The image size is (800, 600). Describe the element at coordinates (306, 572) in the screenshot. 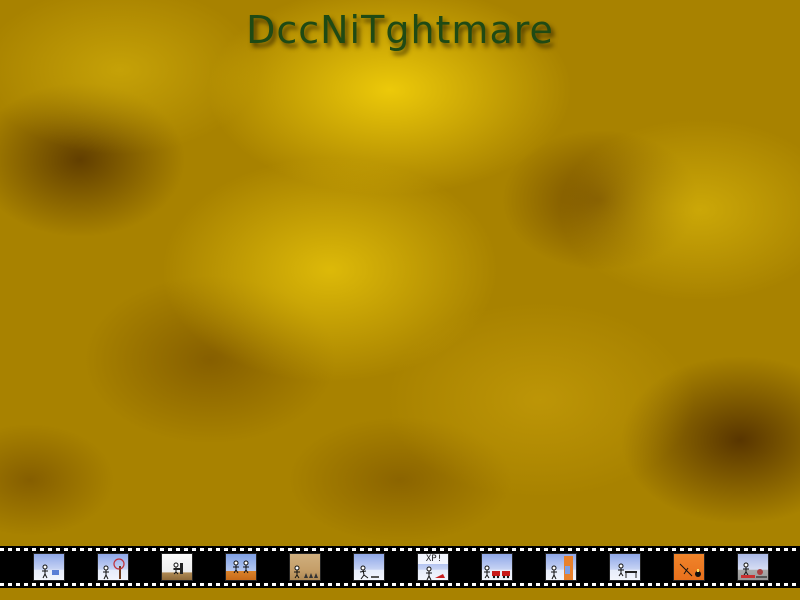

I see `stickman-scene-5-icon` at that location.